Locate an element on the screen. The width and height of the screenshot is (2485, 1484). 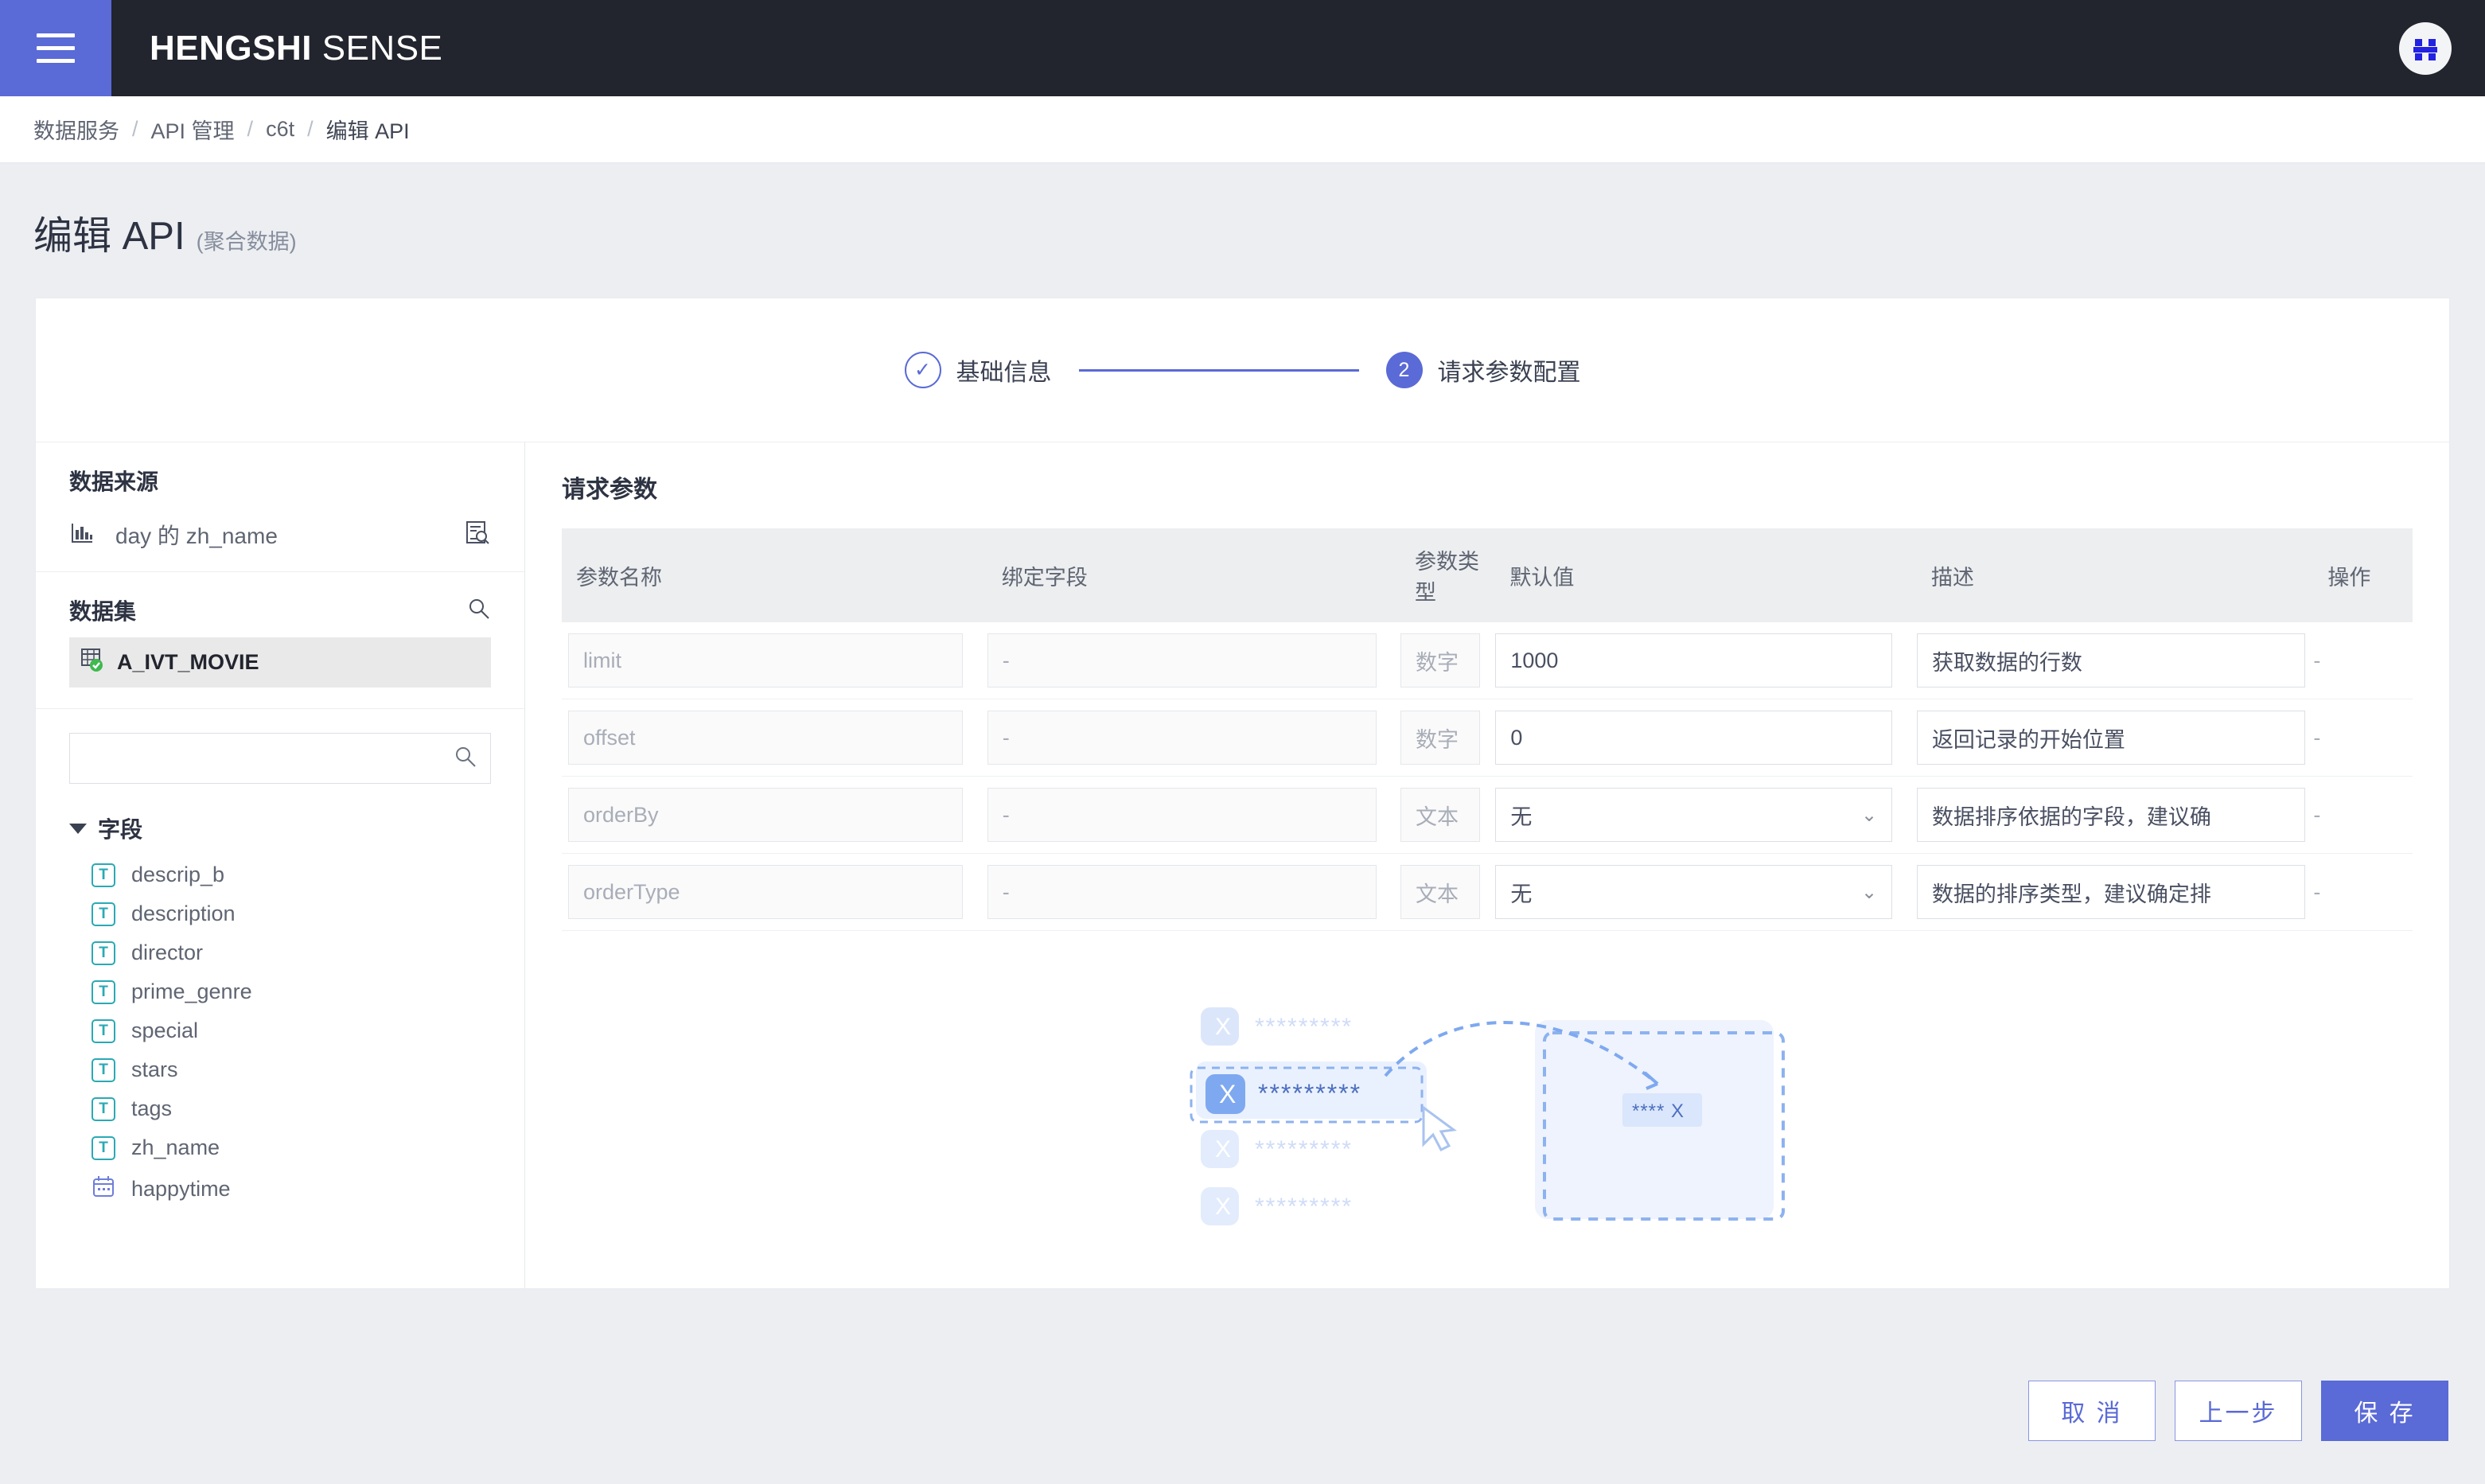
fields-group-label: 字段 is located at coordinates (121, 829).